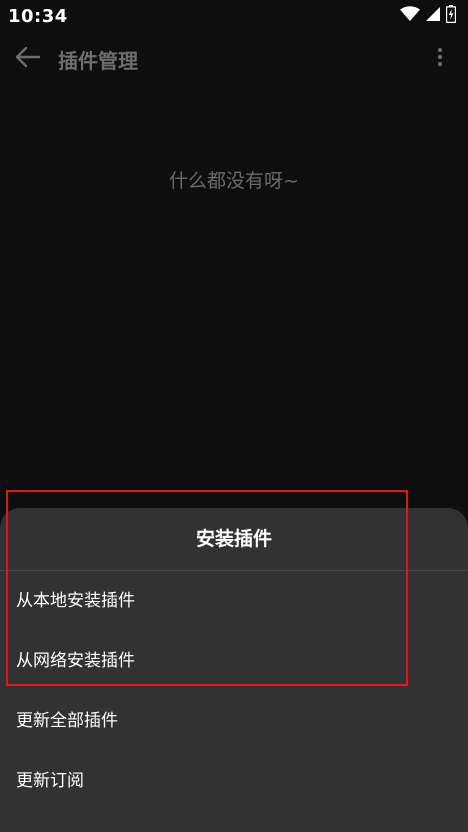 The height and width of the screenshot is (832, 468). What do you see at coordinates (234, 16) in the screenshot?
I see `status-bar: 10:34` at bounding box center [234, 16].